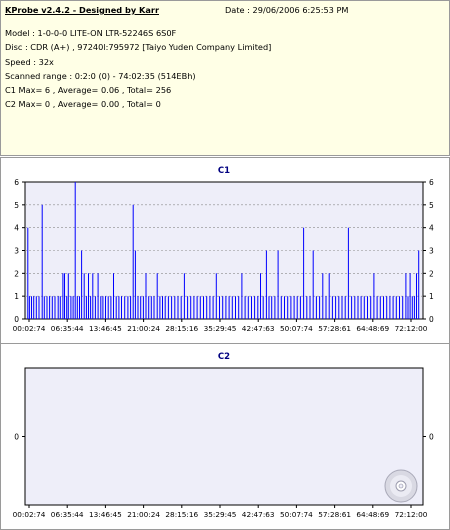 The height and width of the screenshot is (530, 450). What do you see at coordinates (16, 251) in the screenshot?
I see `y-tick-label: 3` at bounding box center [16, 251].